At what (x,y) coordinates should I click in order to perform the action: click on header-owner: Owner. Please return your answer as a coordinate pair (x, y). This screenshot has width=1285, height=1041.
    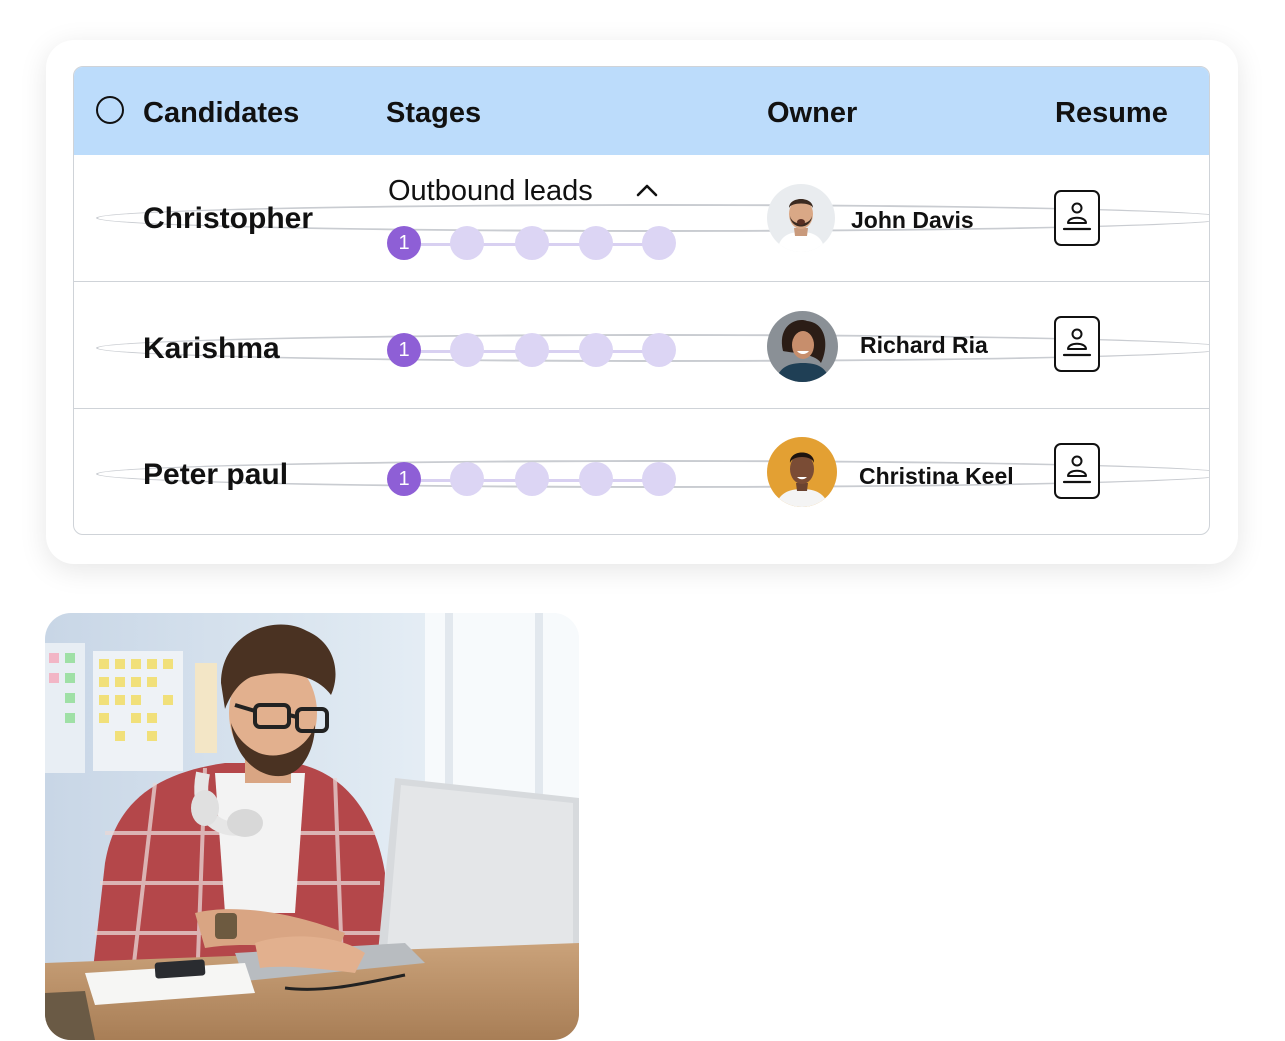
    Looking at the image, I should click on (812, 113).